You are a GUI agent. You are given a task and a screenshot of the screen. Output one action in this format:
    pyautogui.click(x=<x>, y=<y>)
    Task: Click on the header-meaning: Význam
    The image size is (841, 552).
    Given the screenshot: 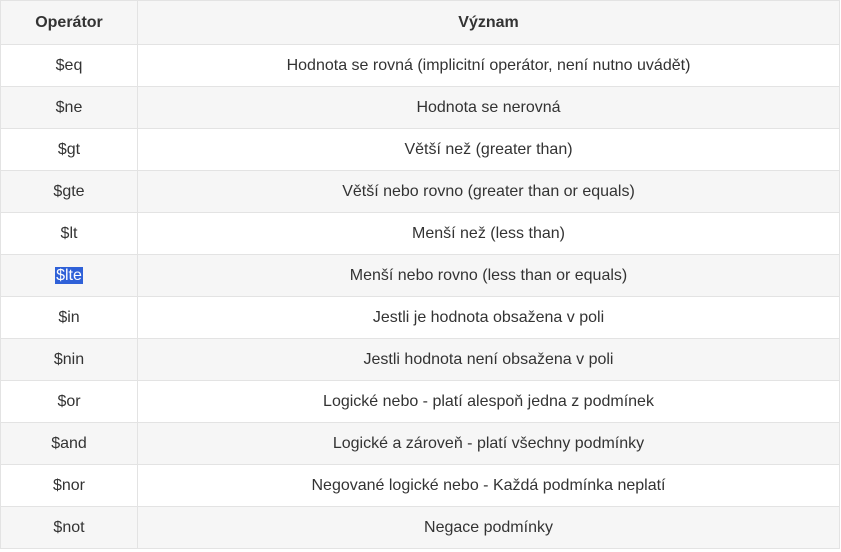 What is the action you would take?
    pyautogui.click(x=488, y=22)
    